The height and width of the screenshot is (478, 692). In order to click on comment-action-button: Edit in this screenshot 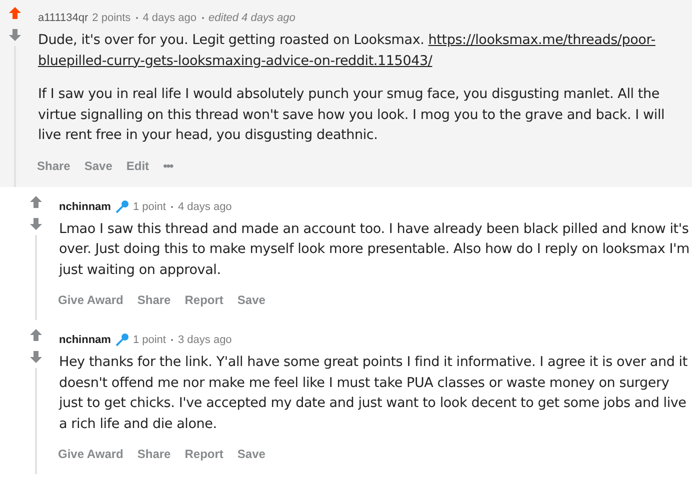, I will do `click(137, 165)`.